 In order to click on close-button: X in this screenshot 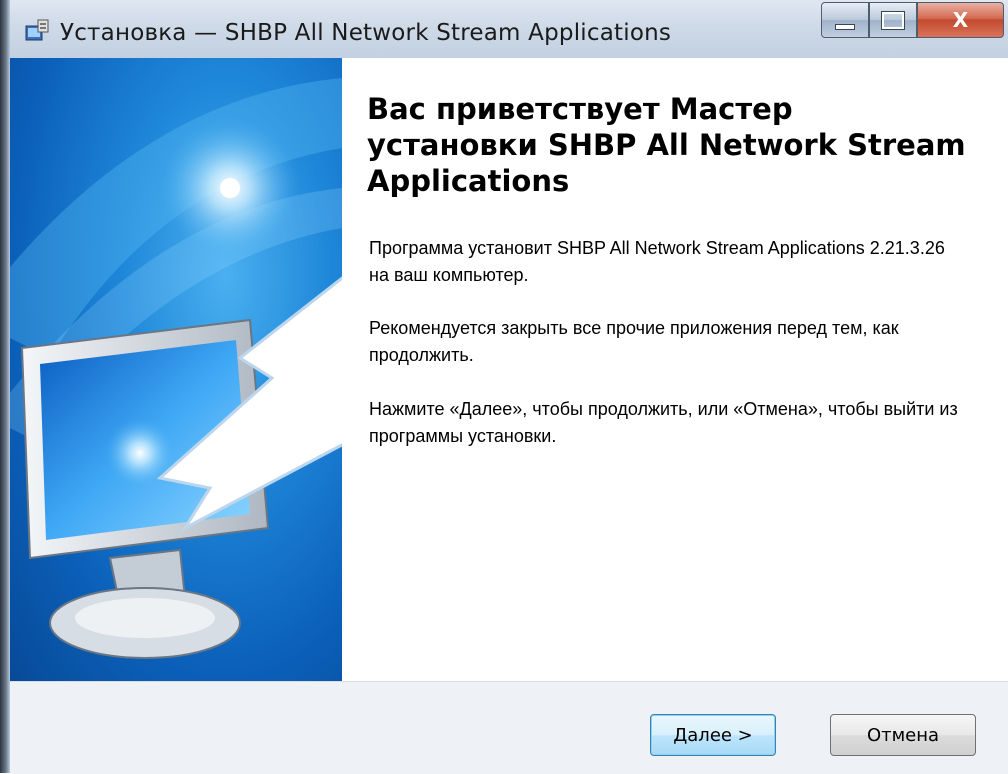, I will do `click(960, 20)`.